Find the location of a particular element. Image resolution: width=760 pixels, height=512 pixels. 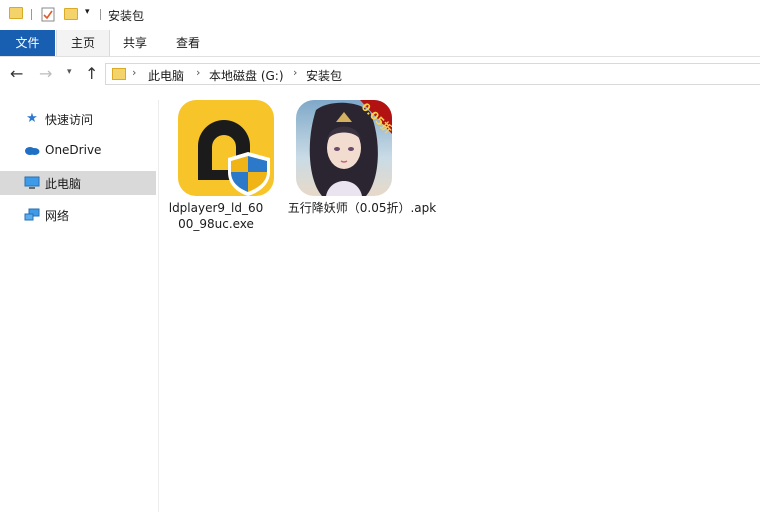

tab-file: 文件 is located at coordinates (27, 43).